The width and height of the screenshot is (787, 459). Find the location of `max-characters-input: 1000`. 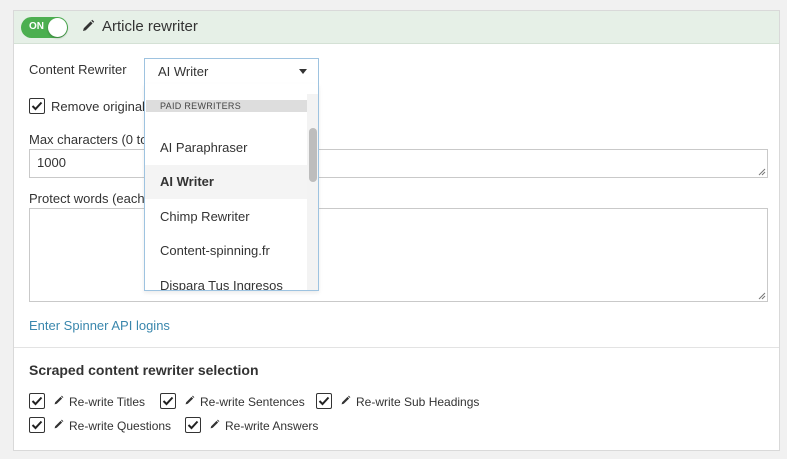

max-characters-input: 1000 is located at coordinates (398, 163).